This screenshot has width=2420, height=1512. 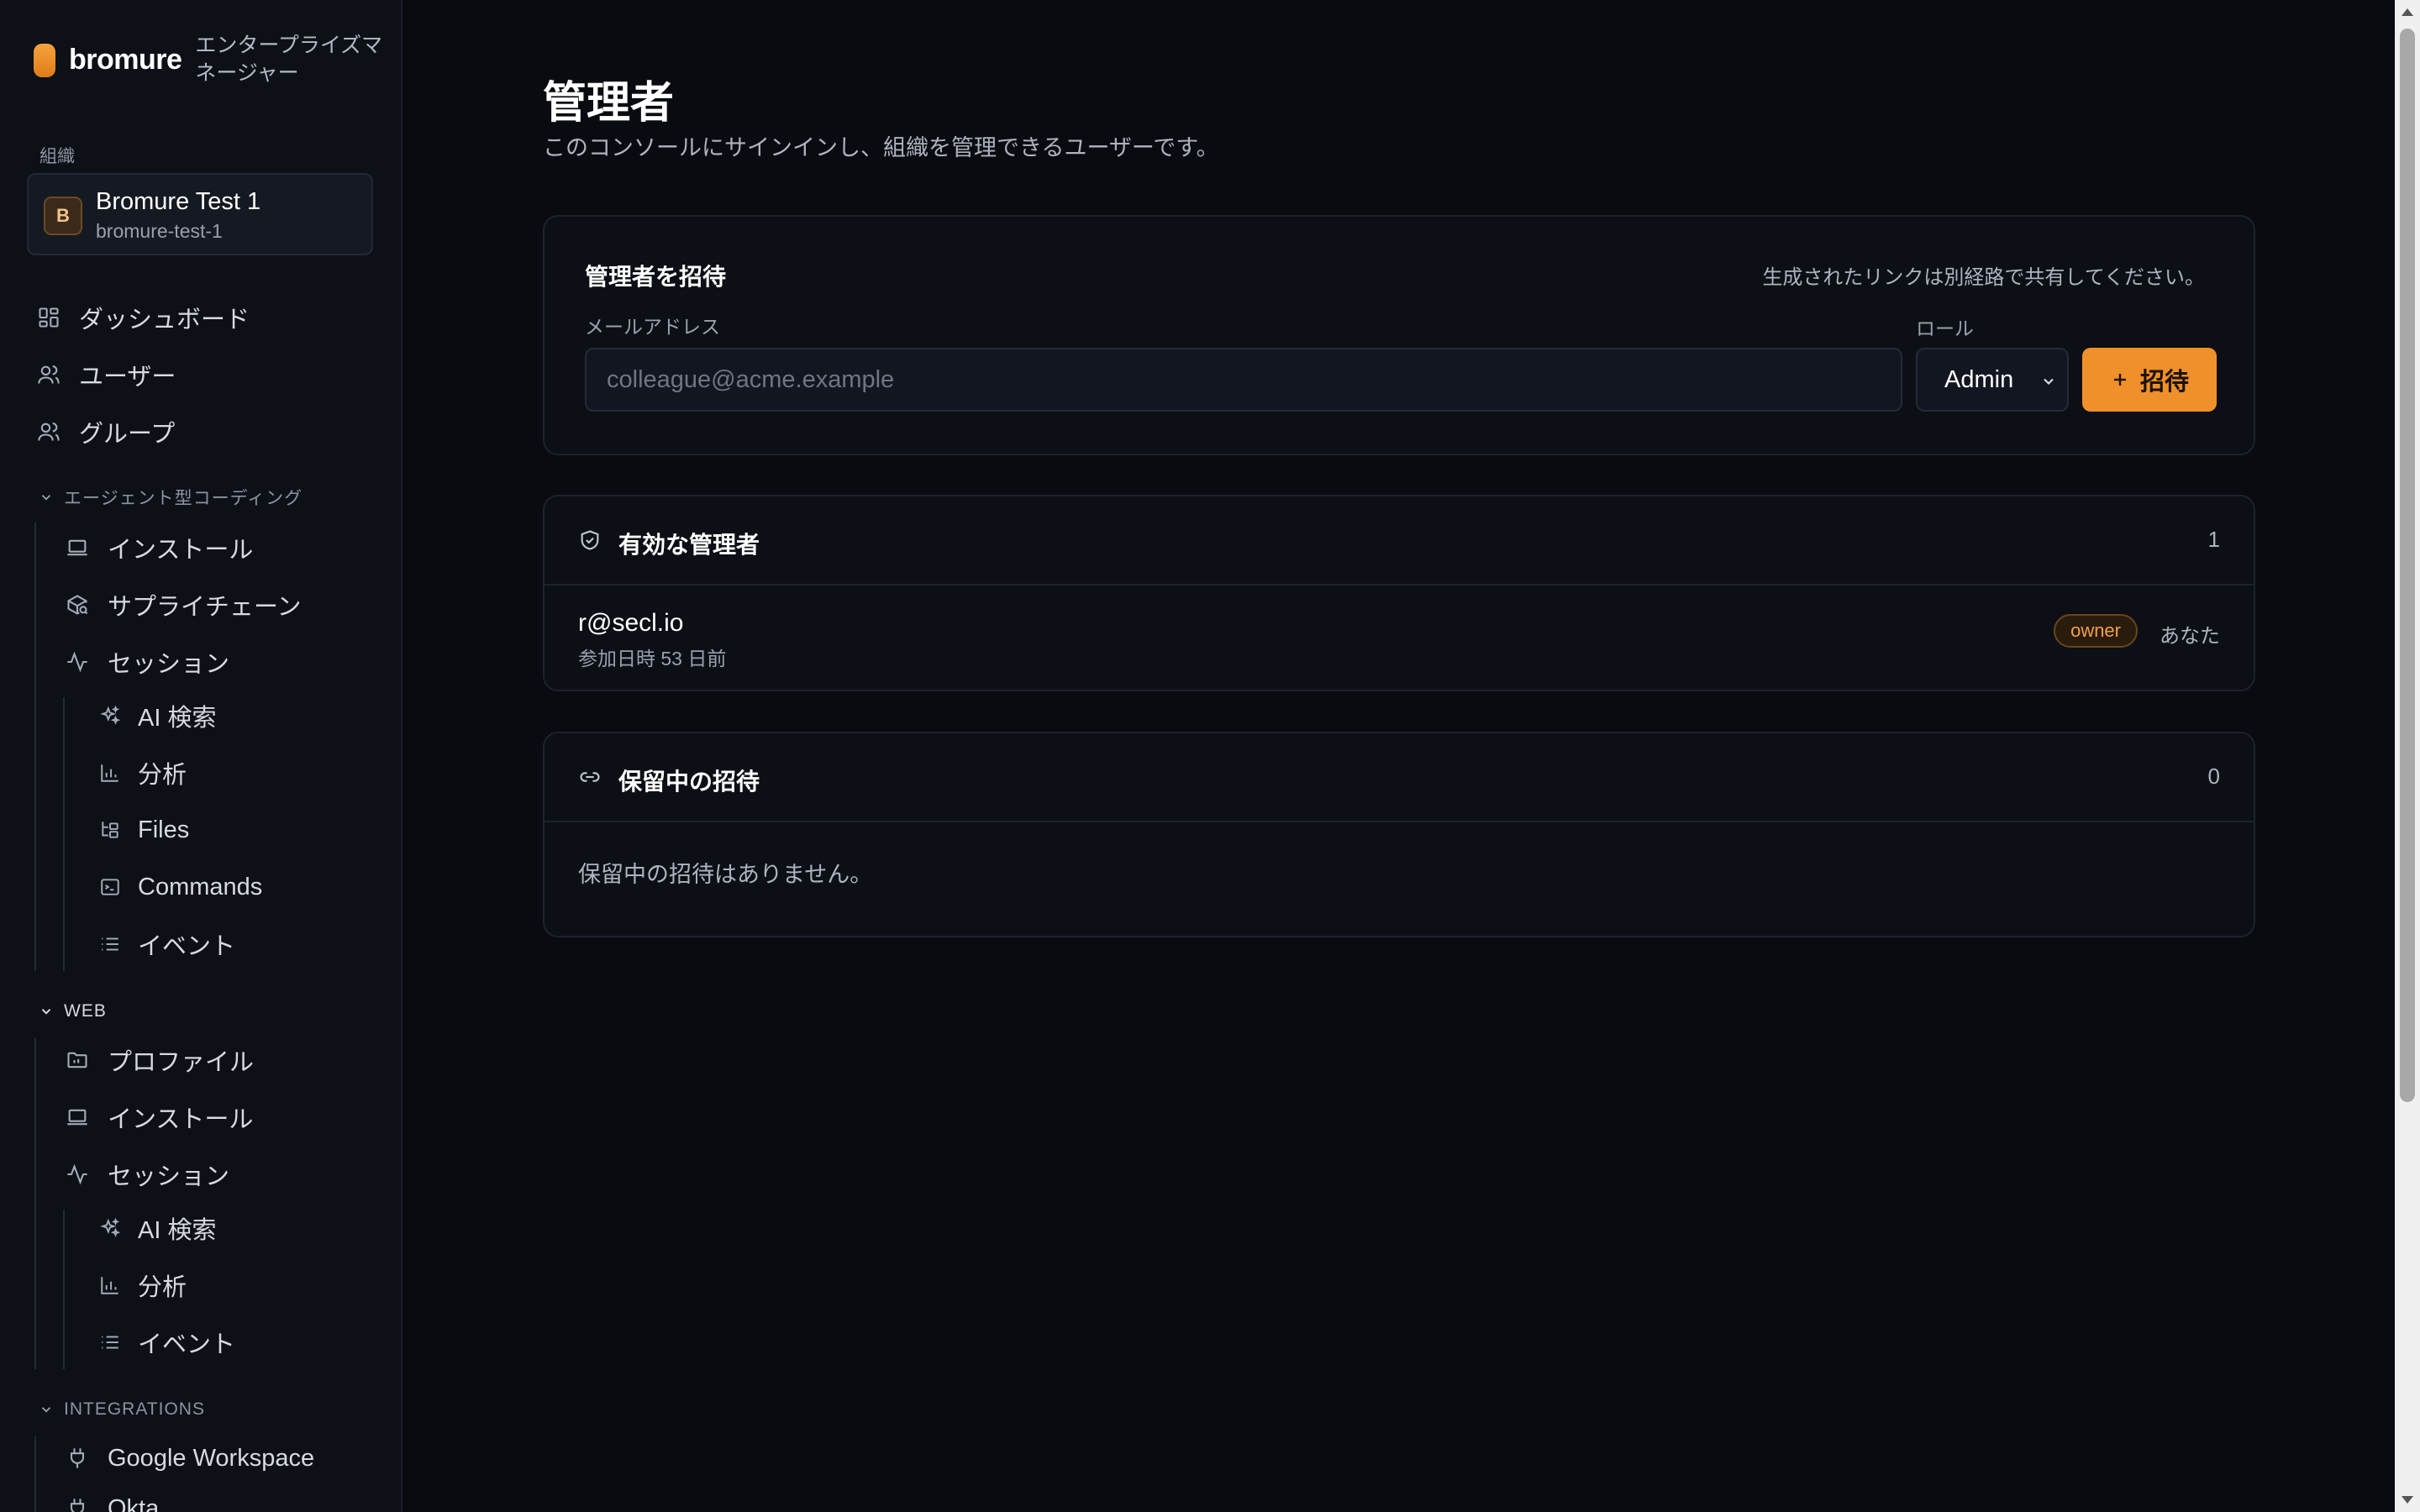 What do you see at coordinates (2096, 631) in the screenshot?
I see `role-badge: owner` at bounding box center [2096, 631].